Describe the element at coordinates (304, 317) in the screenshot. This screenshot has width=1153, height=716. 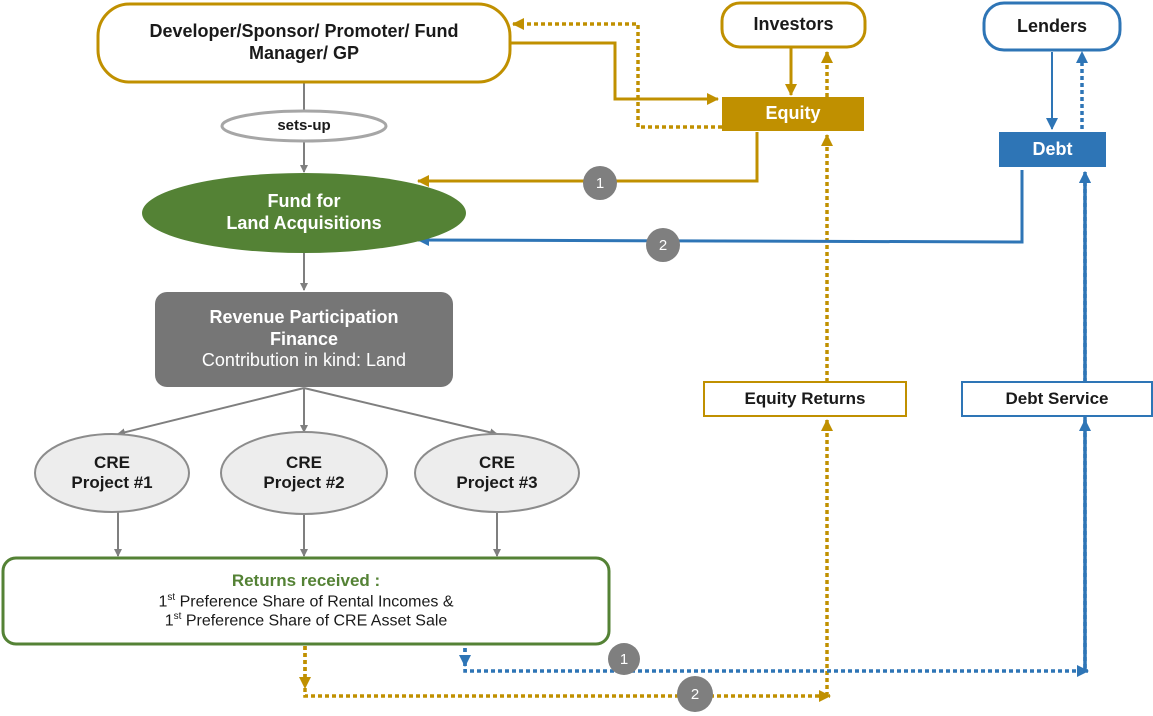
I see `rpf-label-line1: Revenue Participation` at that location.